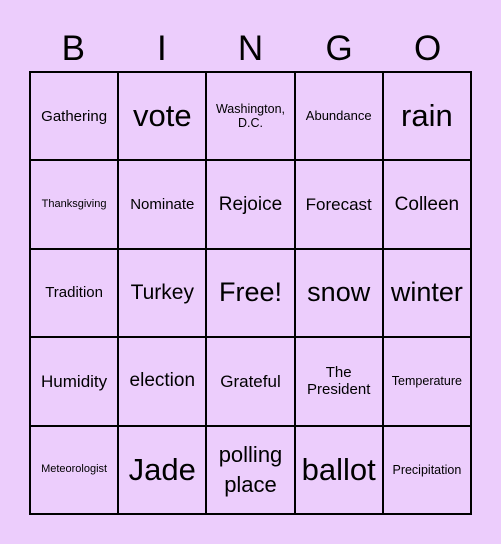 The width and height of the screenshot is (501, 544). I want to click on bingo-cell: Abundance, so click(338, 116).